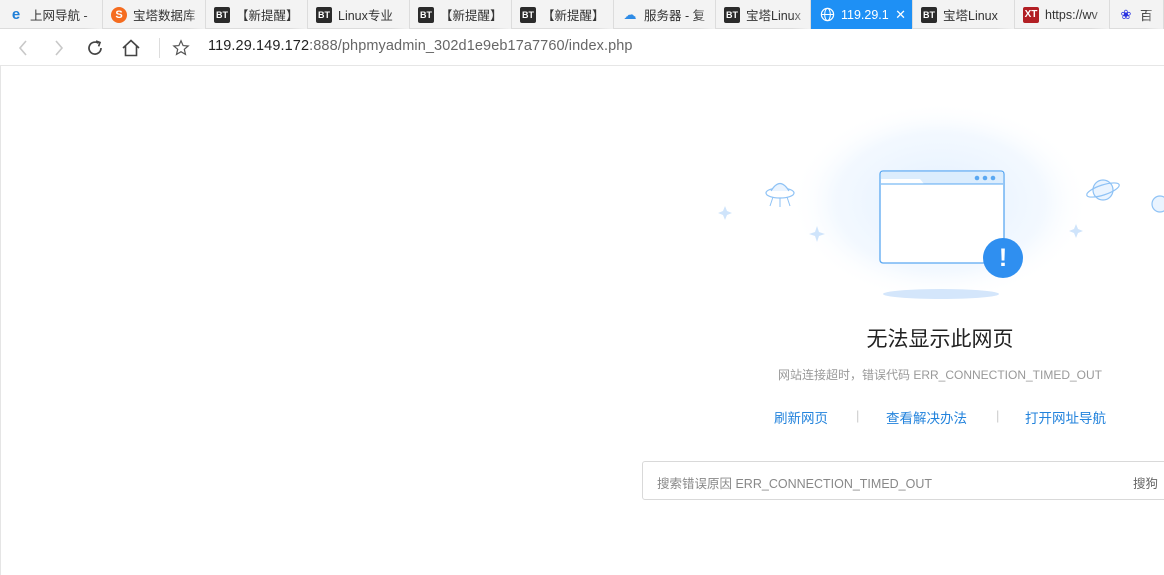 The width and height of the screenshot is (1164, 575). Describe the element at coordinates (801, 417) in the screenshot. I see `refresh-page-link: 刷新网页` at that location.